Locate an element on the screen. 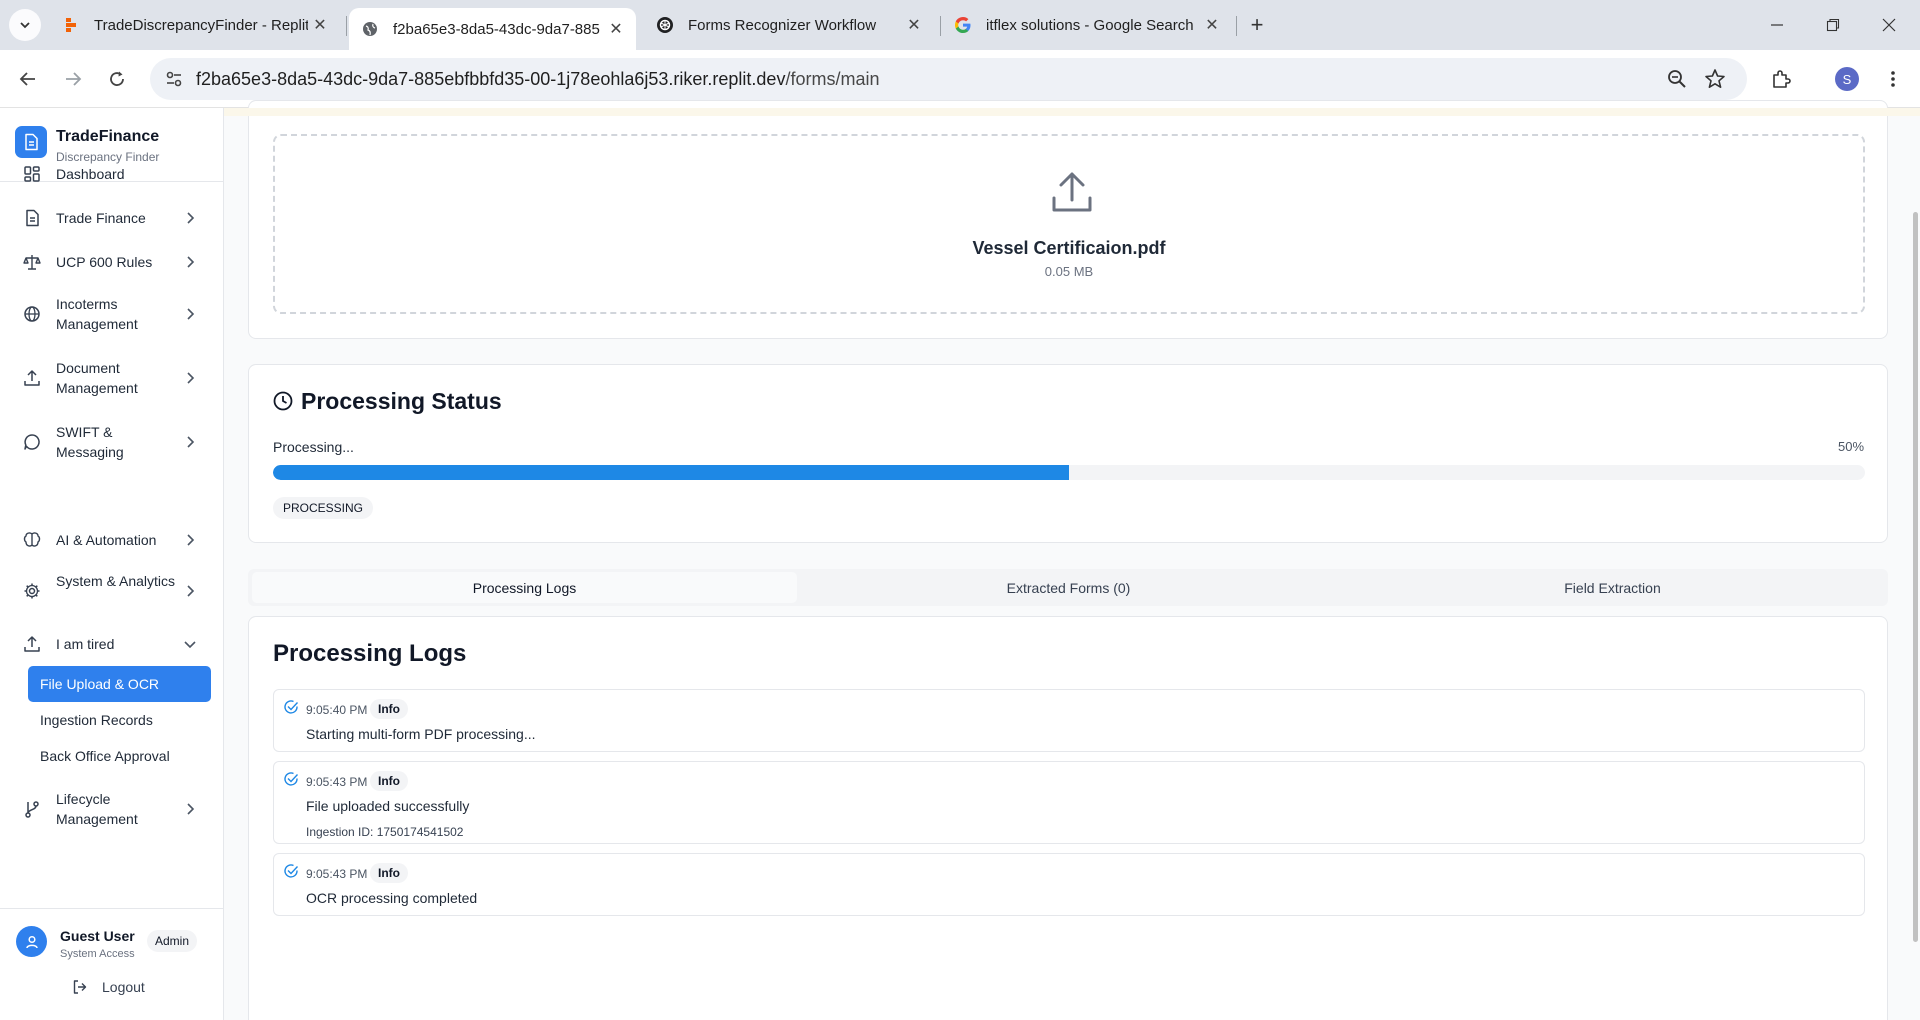 The image size is (1920, 1020). sidebar-item-trade-finance: Trade Finance is located at coordinates (112, 218).